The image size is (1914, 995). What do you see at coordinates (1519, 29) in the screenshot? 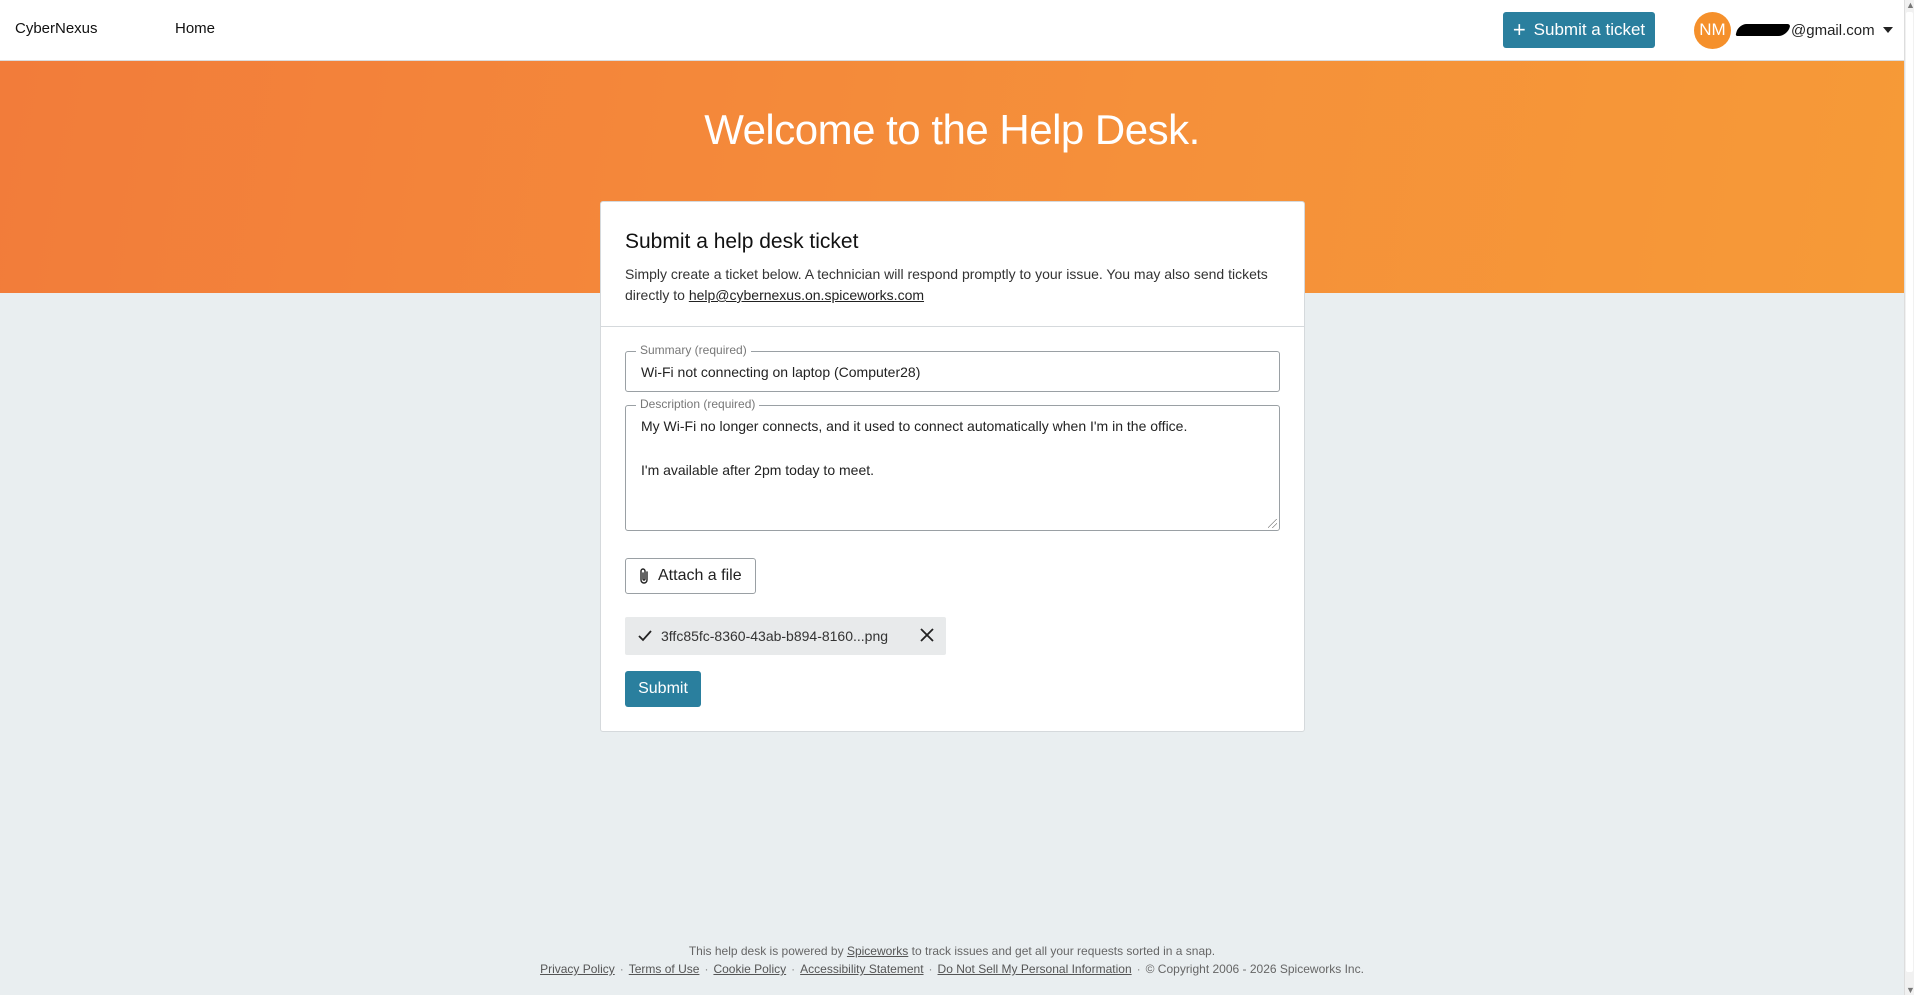
I see `plus-icon: +` at bounding box center [1519, 29].